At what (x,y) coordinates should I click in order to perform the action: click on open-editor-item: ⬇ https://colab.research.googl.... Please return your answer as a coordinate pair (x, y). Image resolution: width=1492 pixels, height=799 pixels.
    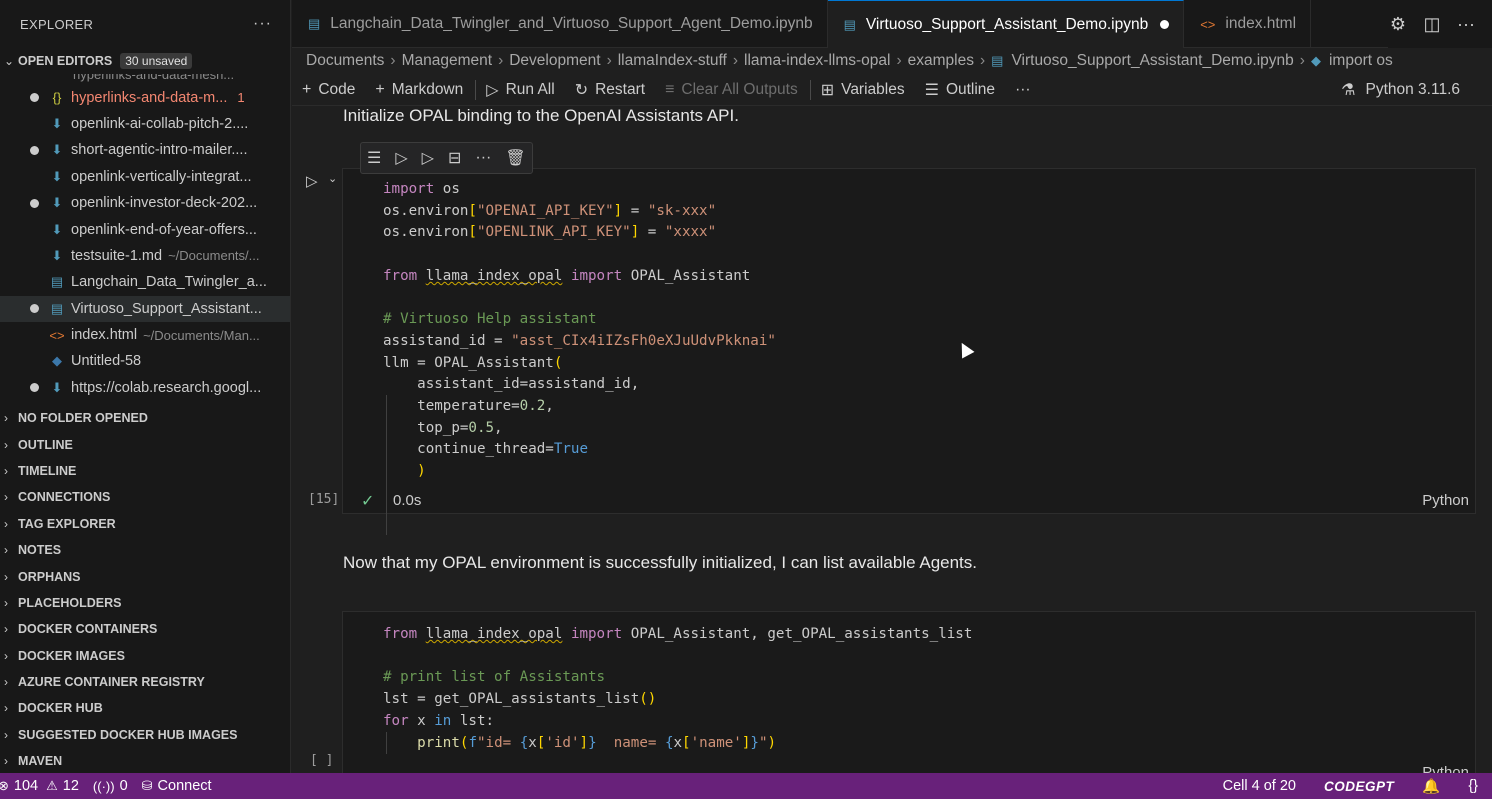
    Looking at the image, I should click on (145, 388).